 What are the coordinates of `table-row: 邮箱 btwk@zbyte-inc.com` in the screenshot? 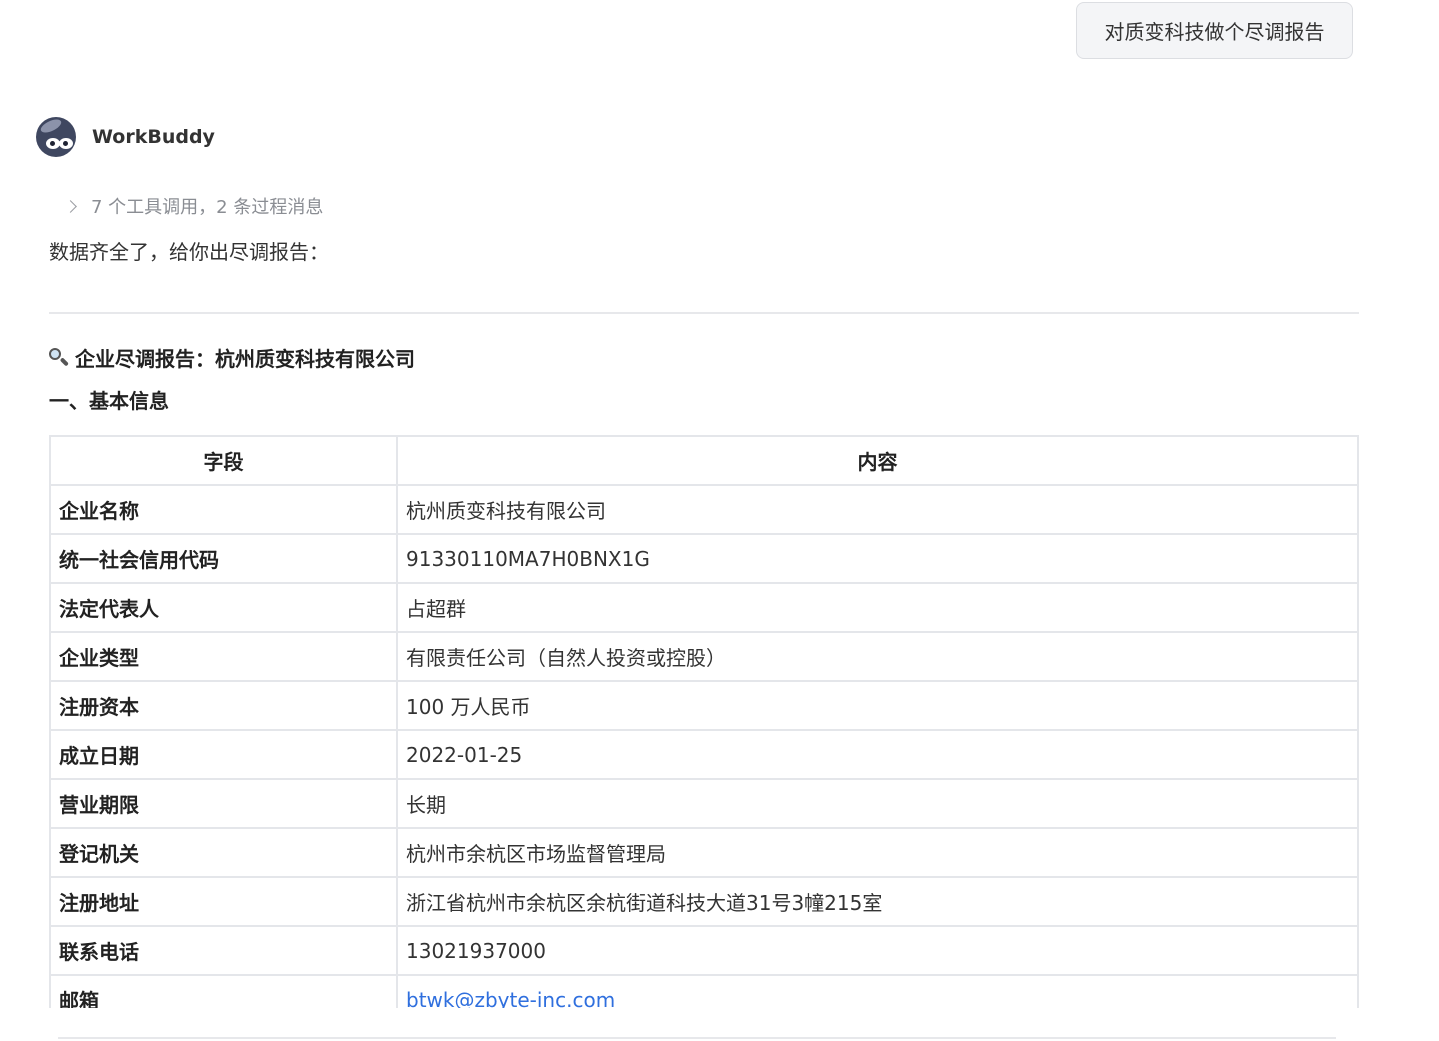 It's located at (704, 991).